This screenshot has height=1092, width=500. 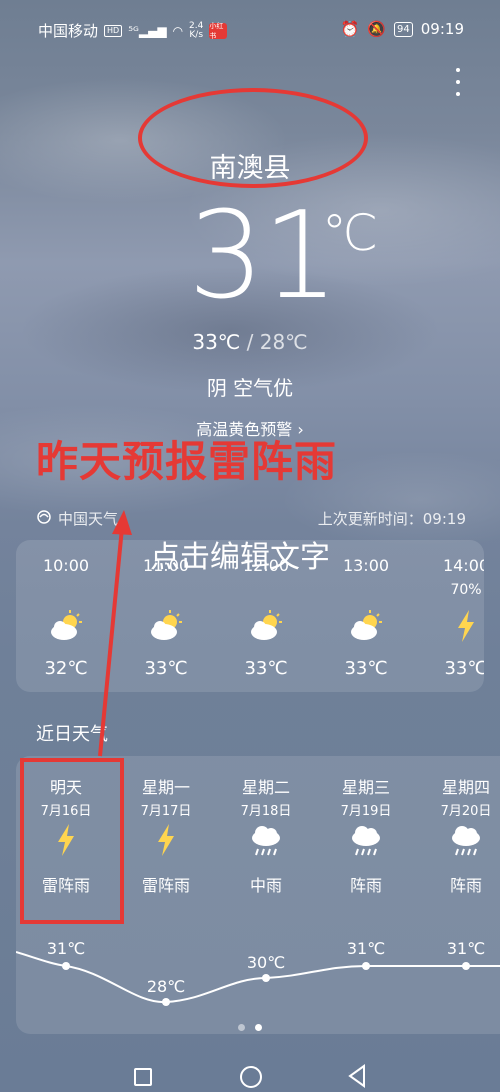 I want to click on wifi-icon: ◠, so click(x=178, y=30).